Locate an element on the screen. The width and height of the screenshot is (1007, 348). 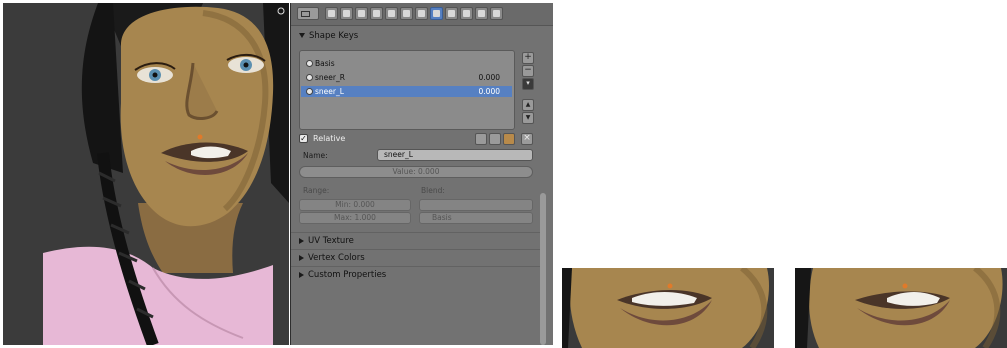
blend-label: Blend: is located at coordinates (433, 190).